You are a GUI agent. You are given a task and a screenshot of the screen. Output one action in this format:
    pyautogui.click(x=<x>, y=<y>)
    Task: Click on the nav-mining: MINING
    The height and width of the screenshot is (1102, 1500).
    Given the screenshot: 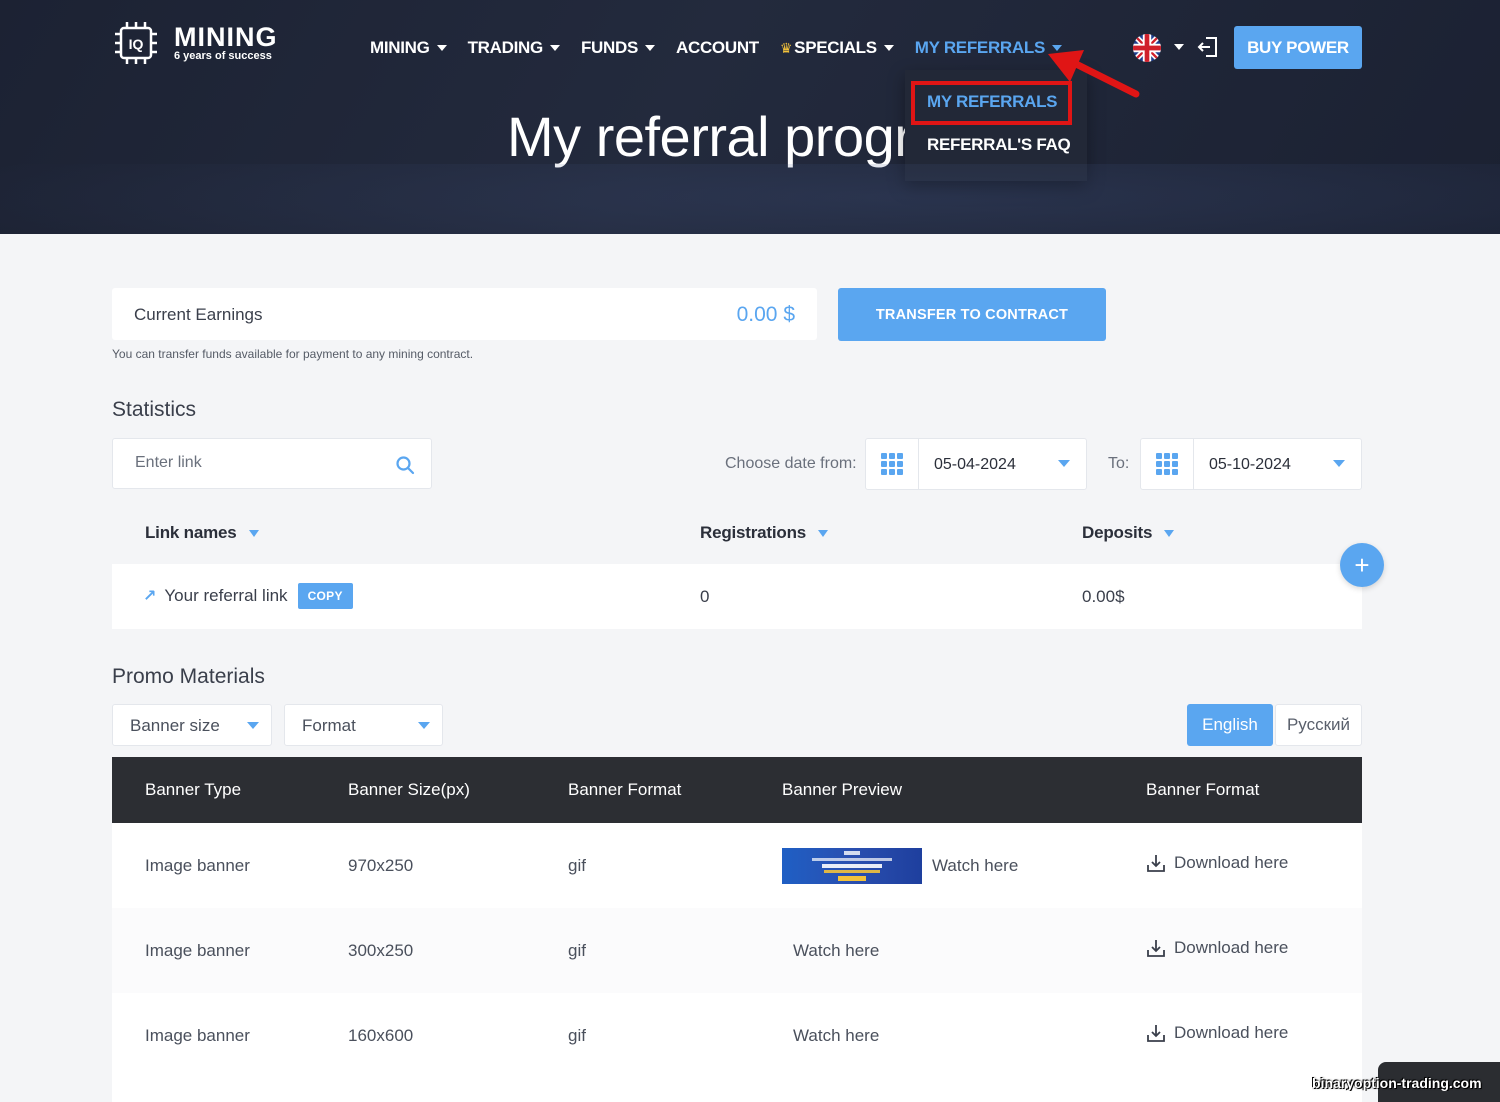 What is the action you would take?
    pyautogui.click(x=408, y=48)
    